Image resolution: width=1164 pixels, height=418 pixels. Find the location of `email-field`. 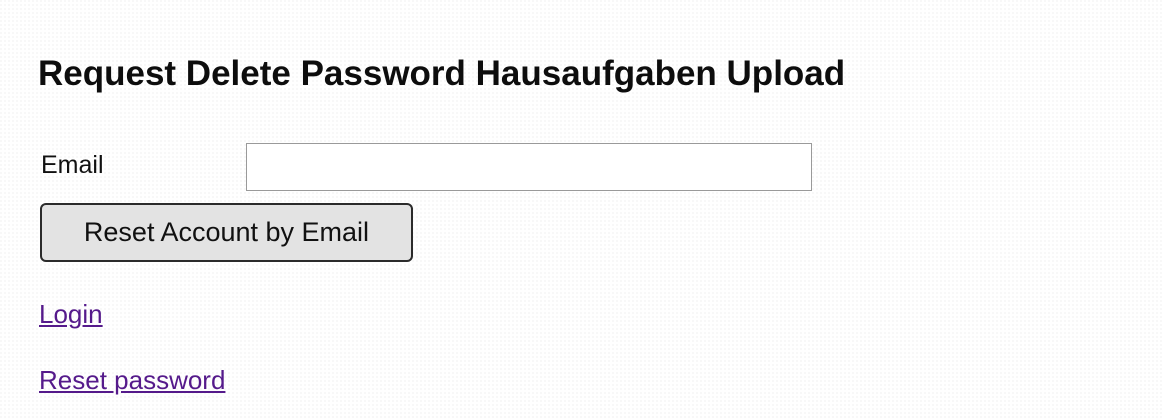

email-field is located at coordinates (529, 167).